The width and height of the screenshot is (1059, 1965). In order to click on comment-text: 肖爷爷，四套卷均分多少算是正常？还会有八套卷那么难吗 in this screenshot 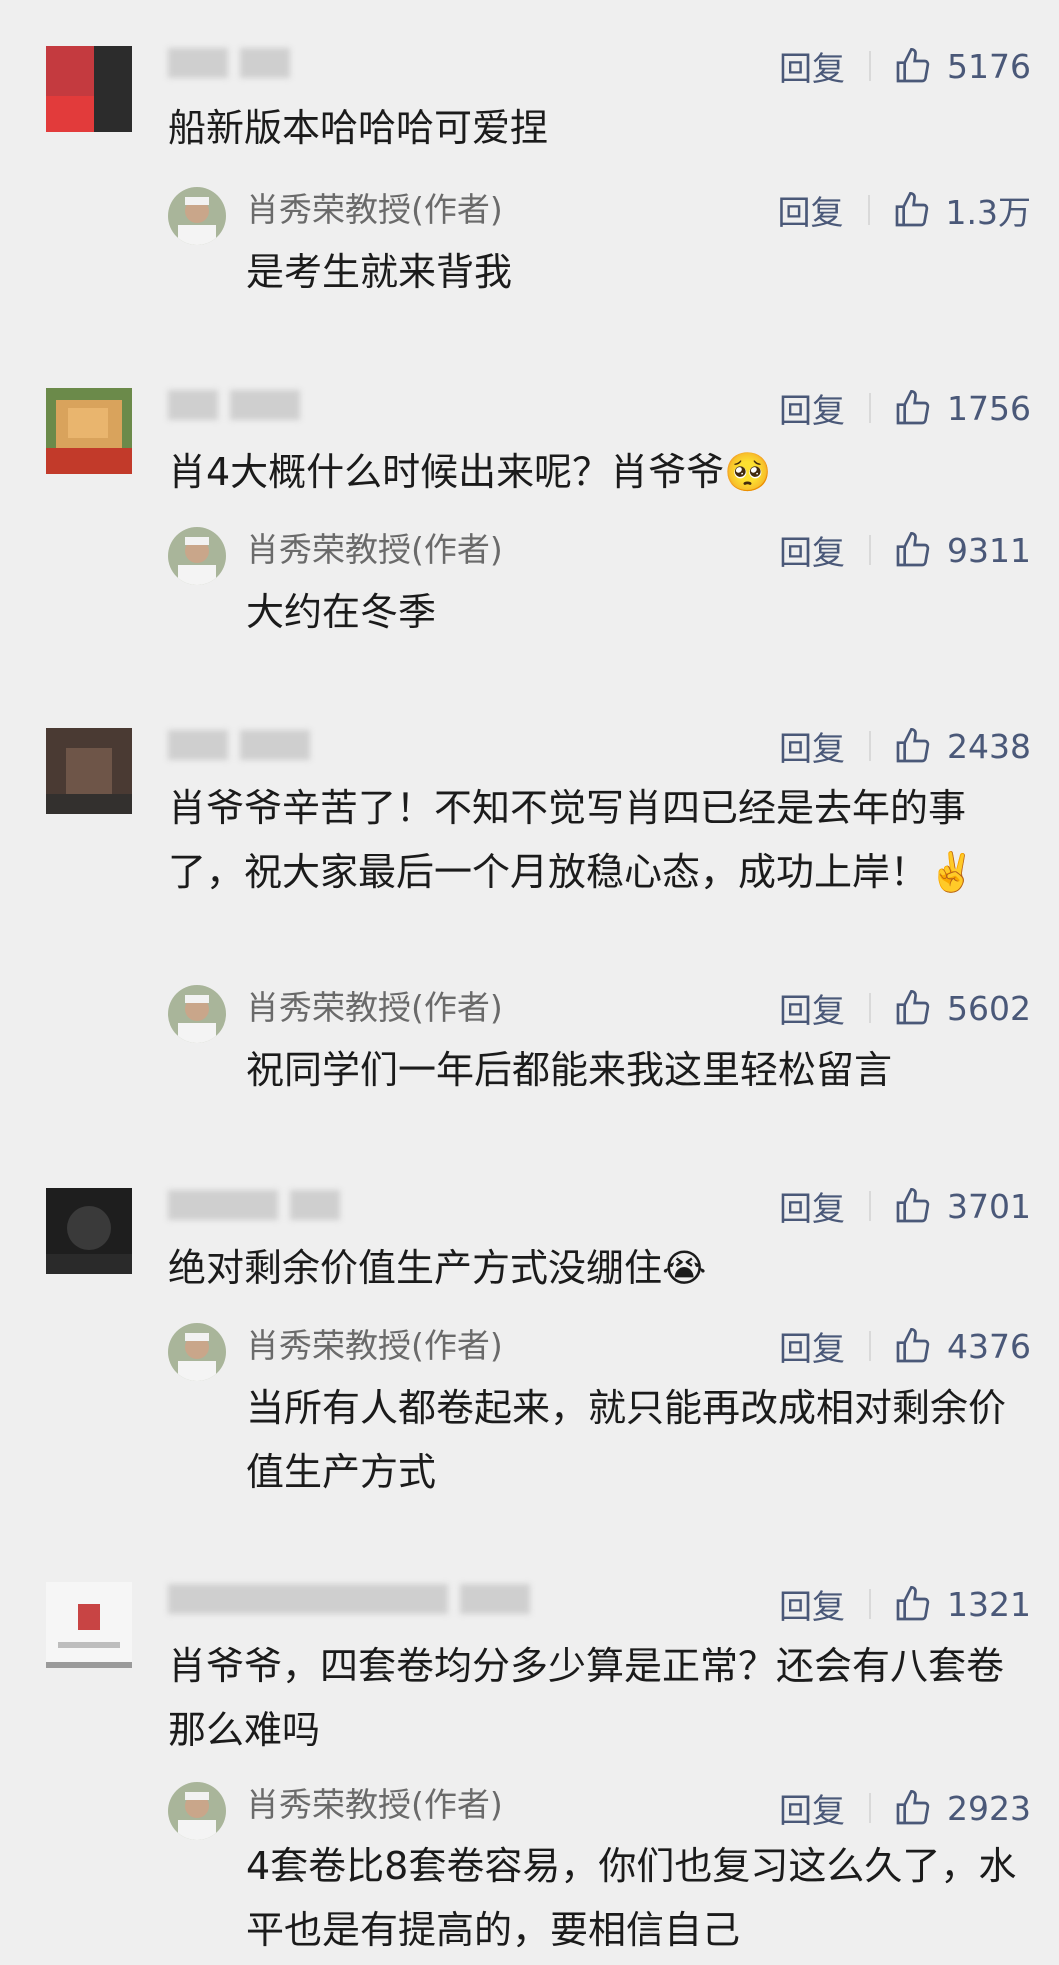, I will do `click(586, 1698)`.